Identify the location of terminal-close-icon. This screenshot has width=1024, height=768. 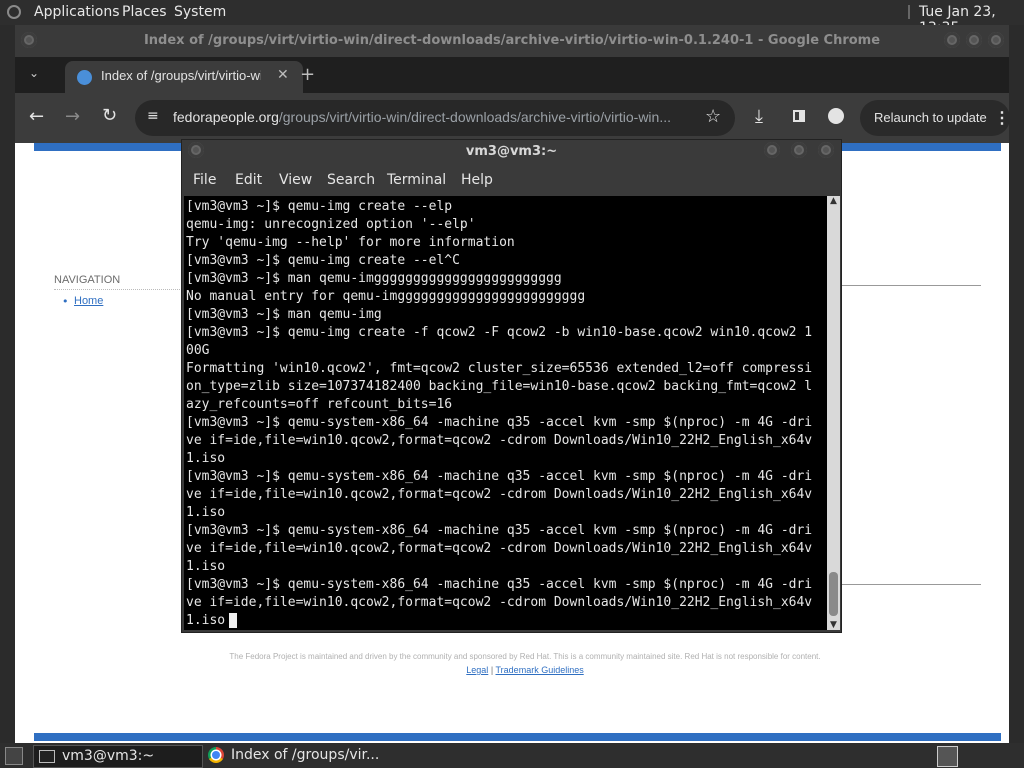
(826, 150).